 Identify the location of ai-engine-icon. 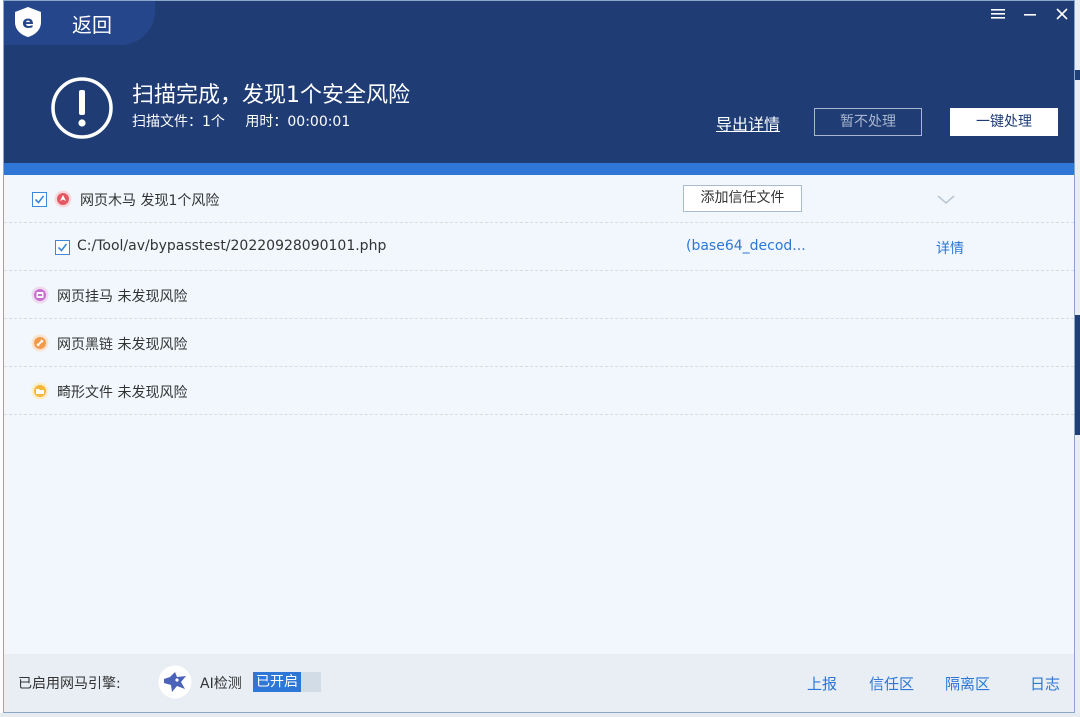
(175, 682).